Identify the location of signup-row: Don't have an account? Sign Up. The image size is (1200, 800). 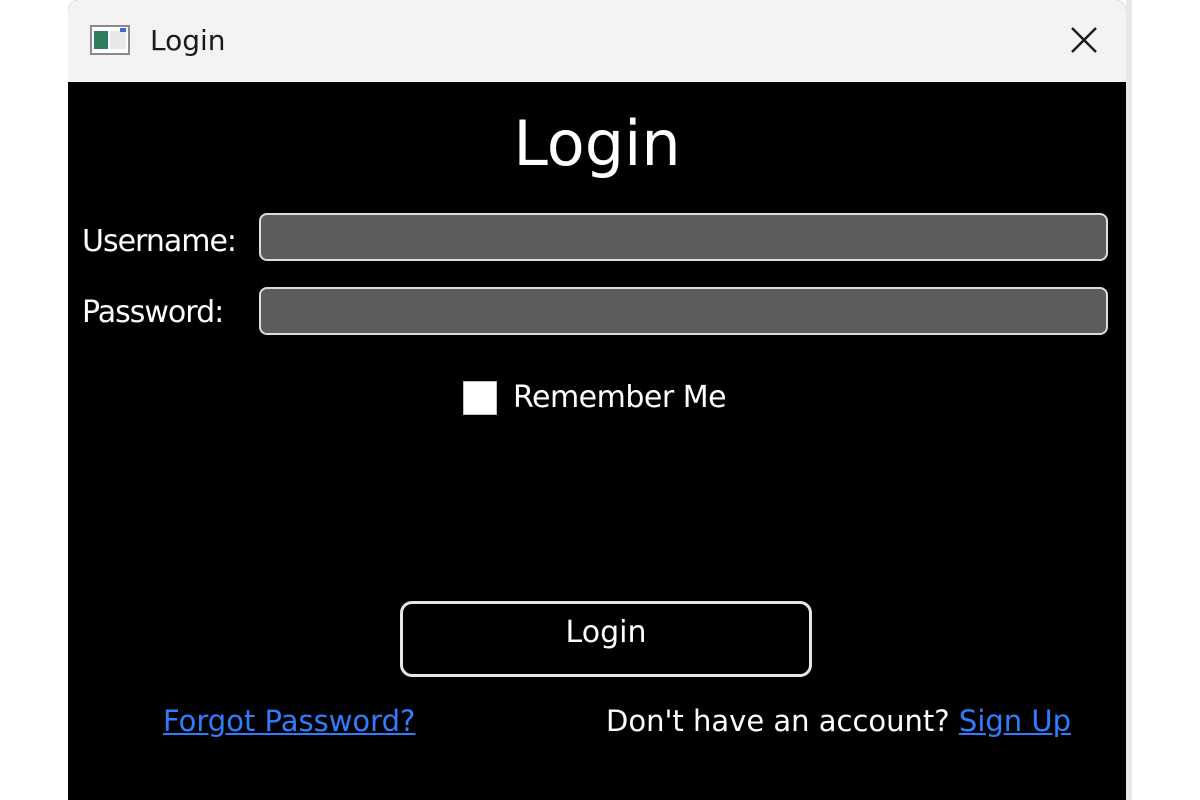
(838, 721).